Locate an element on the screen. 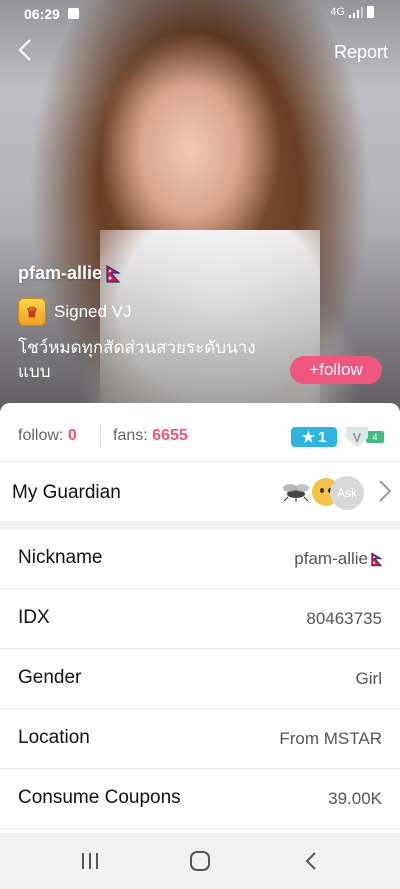 Image resolution: width=400 pixels, height=889 pixels. profile-bio: โชว์หมดทุกสัดส่วนสวยระดับนางแบบ is located at coordinates (137, 359).